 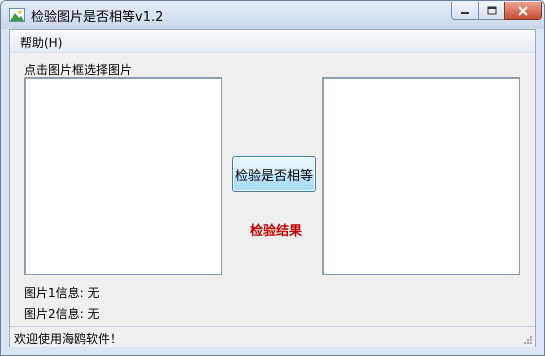 What do you see at coordinates (68, 339) in the screenshot?
I see `status-text: 欢迎使用海鸥软件！` at bounding box center [68, 339].